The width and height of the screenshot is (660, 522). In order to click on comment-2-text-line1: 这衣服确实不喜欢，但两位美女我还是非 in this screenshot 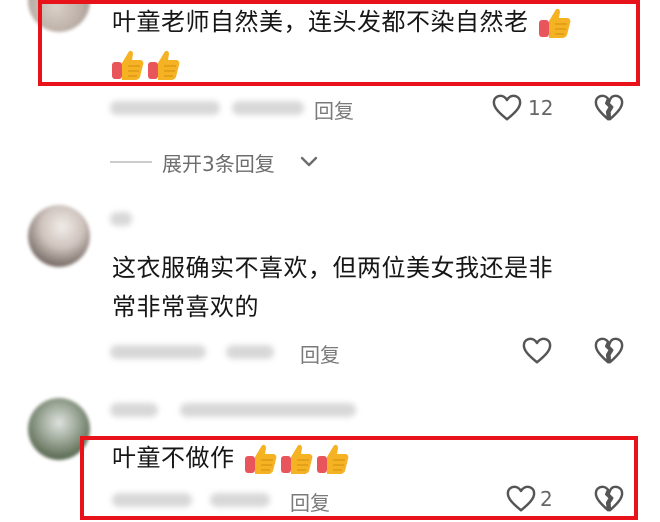, I will do `click(332, 268)`.